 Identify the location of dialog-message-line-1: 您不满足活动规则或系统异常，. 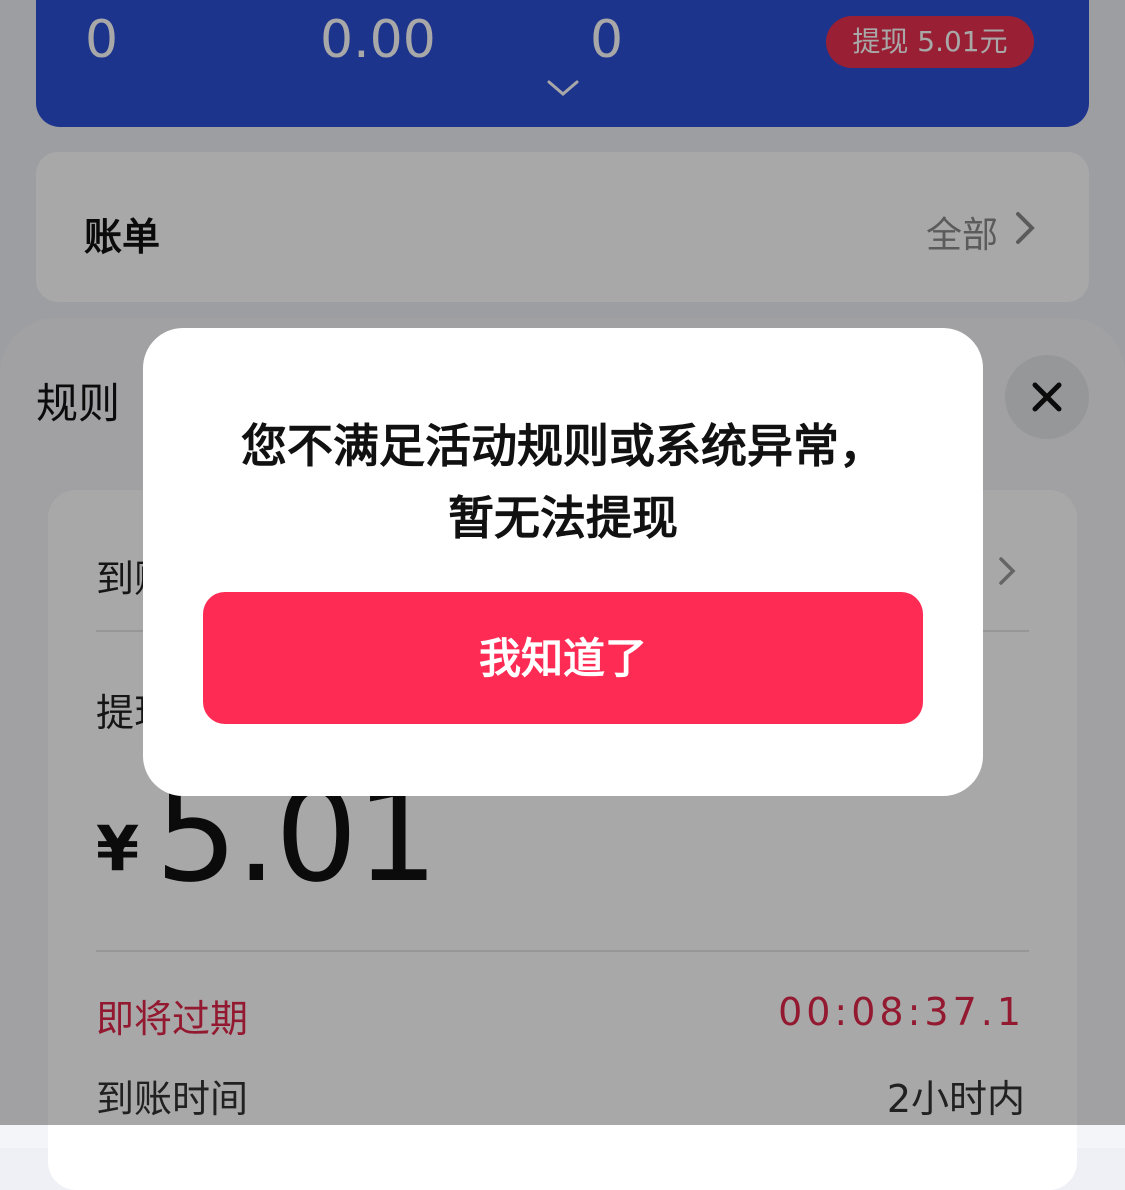
(563, 446).